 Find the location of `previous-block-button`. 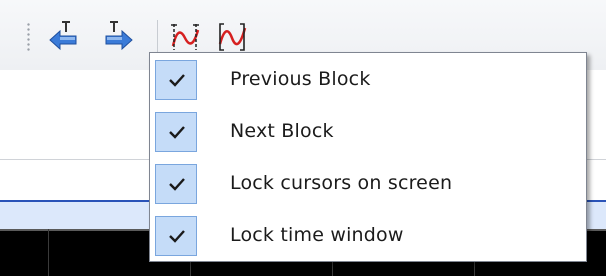

previous-block-button is located at coordinates (64, 36).